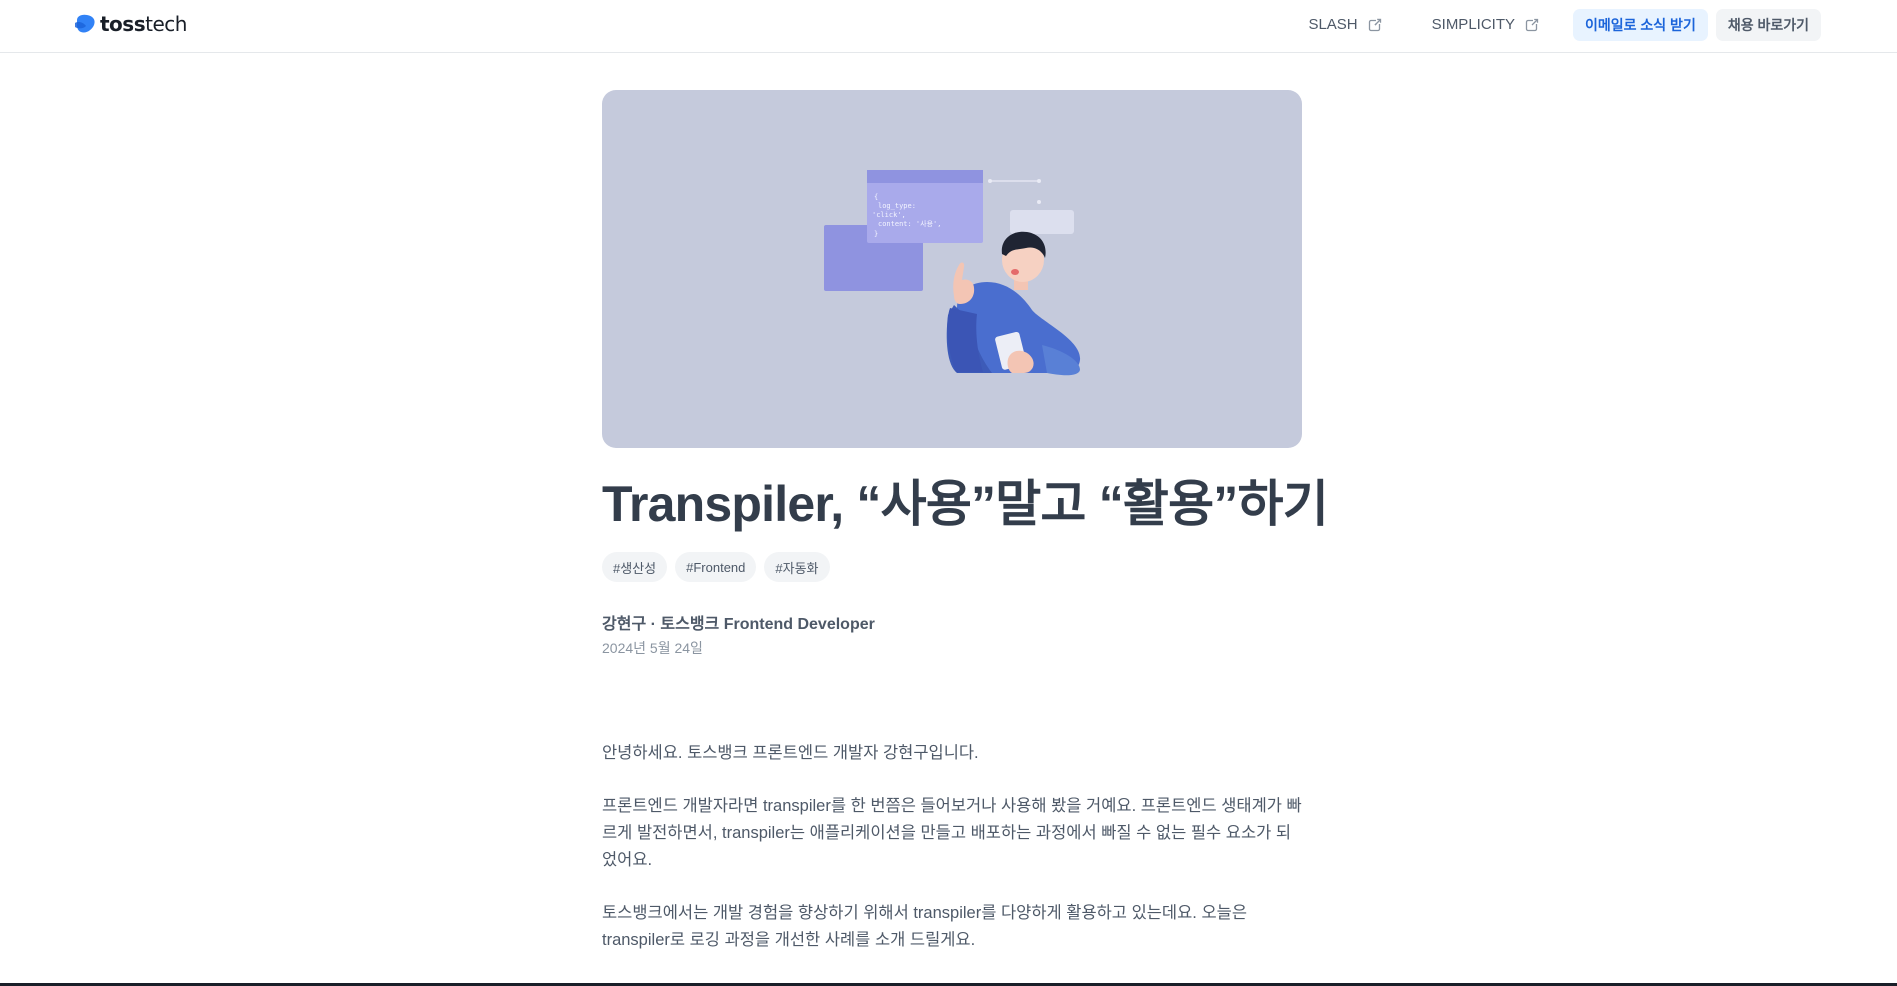 This screenshot has width=1897, height=986. Describe the element at coordinates (876, 197) in the screenshot. I see `code-line: {` at that location.